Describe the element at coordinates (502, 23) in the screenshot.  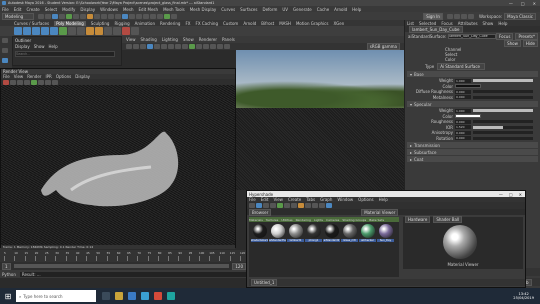
I see `ae-menu-help: Help` at that location.